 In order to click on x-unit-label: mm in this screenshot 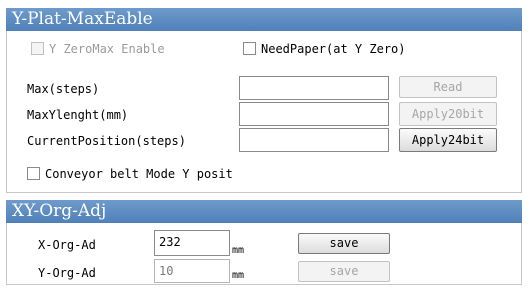, I will do `click(238, 250)`.